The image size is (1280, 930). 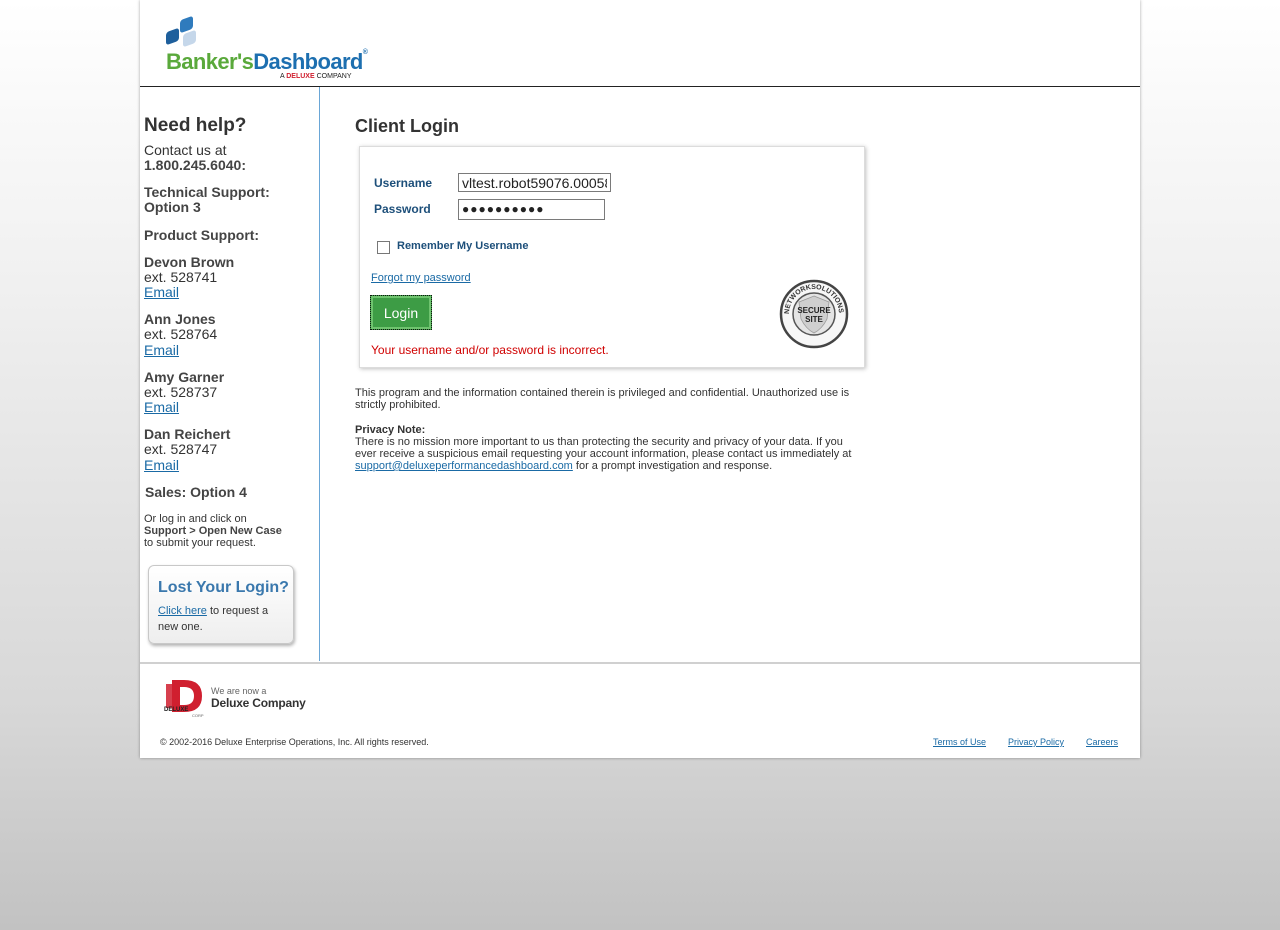 What do you see at coordinates (198, 715) in the screenshot?
I see `deluxe-logo-sub: CORP` at bounding box center [198, 715].